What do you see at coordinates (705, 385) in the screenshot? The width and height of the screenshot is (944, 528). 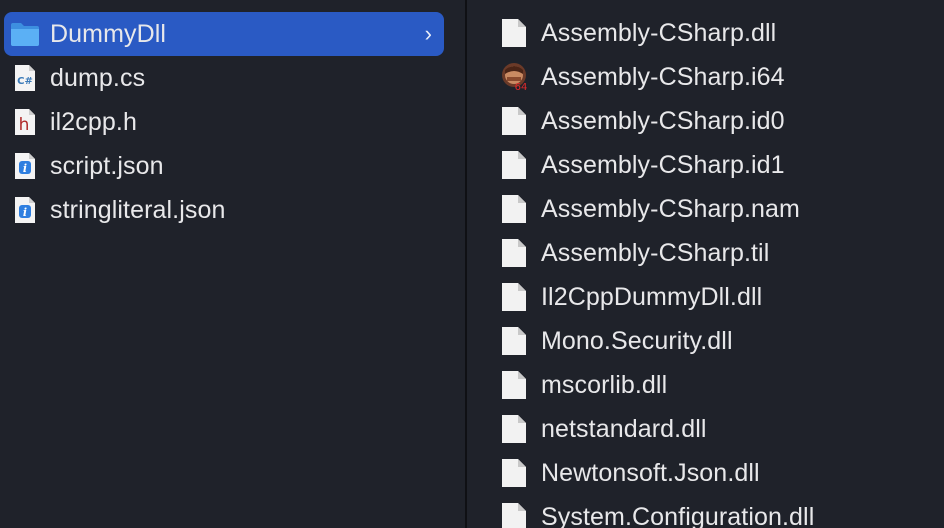 I see `list-item-file: mscorlib.dll` at bounding box center [705, 385].